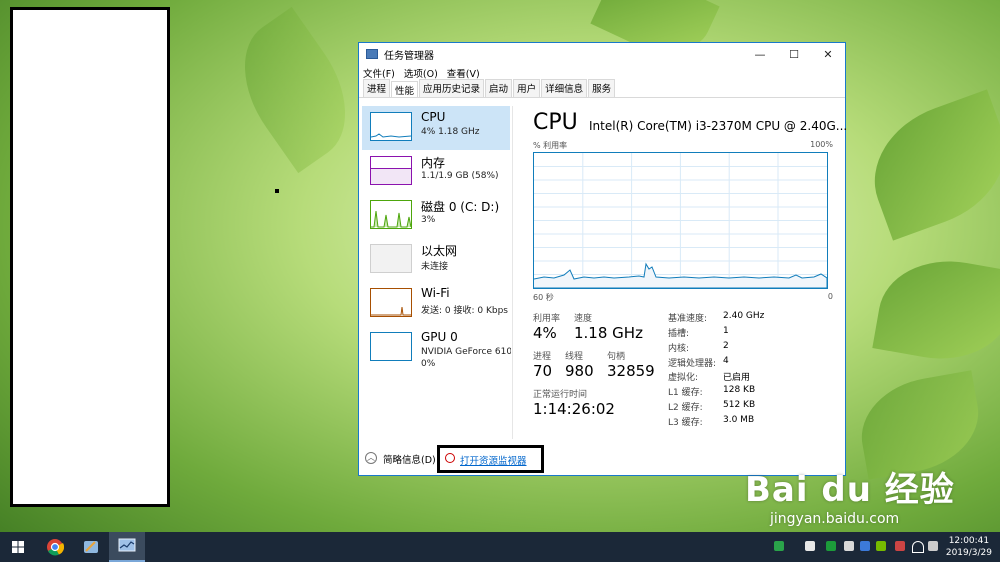 Image resolution: width=1000 pixels, height=562 pixels. Describe the element at coordinates (499, 88) in the screenshot. I see `tab-startup: 启动` at that location.